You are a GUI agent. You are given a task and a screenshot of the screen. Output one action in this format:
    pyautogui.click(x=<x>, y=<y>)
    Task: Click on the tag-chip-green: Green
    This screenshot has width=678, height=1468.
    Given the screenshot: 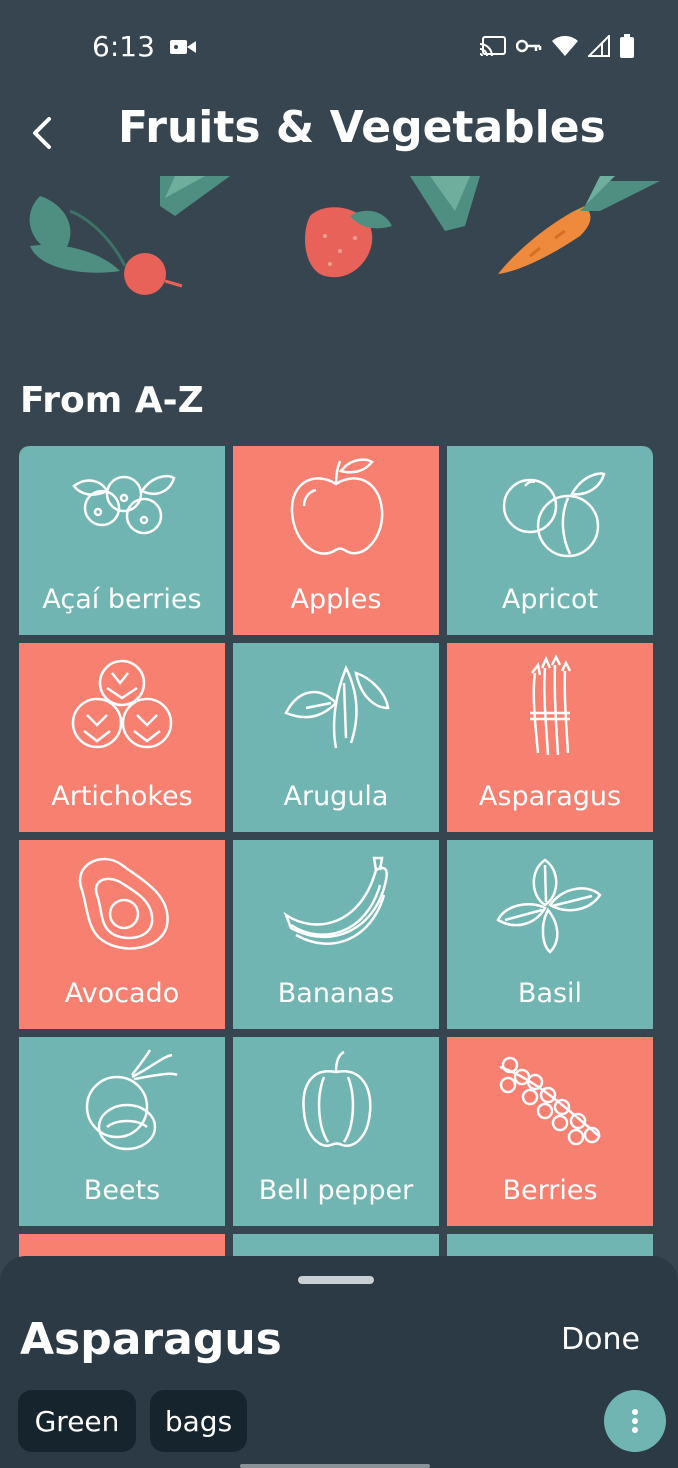 What is the action you would take?
    pyautogui.click(x=77, y=1421)
    